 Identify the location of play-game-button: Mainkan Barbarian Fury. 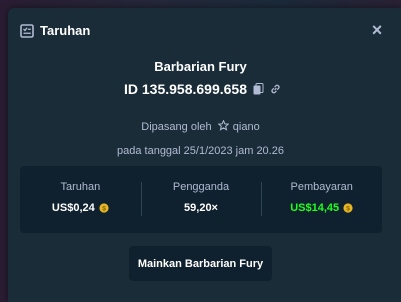
(200, 263).